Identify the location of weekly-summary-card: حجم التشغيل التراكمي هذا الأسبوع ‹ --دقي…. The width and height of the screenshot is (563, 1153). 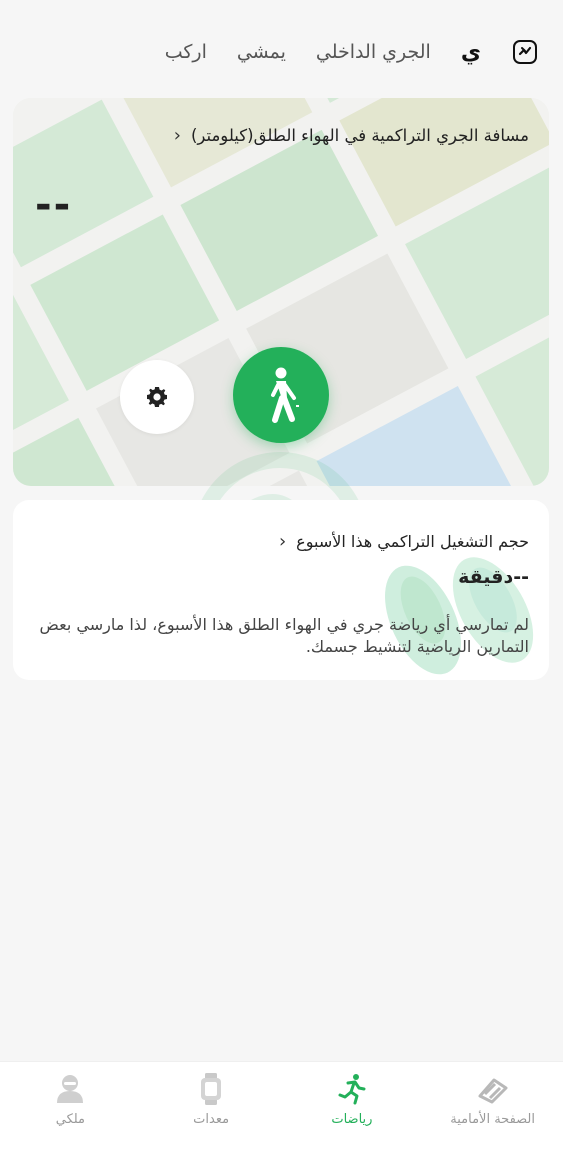
(281, 590).